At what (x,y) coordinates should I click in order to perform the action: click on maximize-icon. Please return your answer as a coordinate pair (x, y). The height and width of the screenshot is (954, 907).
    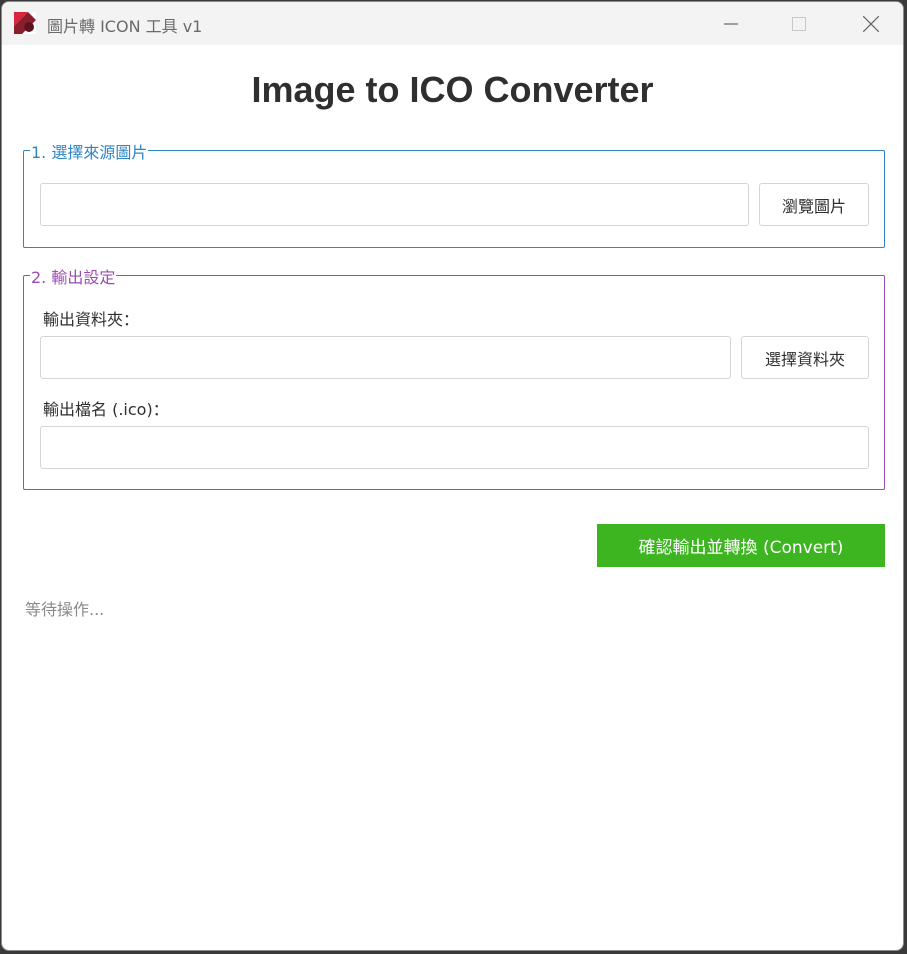
    Looking at the image, I should click on (799, 23).